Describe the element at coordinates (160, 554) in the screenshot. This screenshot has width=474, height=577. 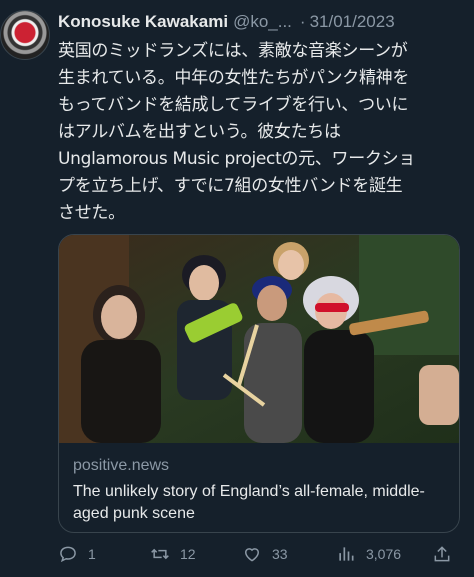
I see `retweet-icon` at that location.